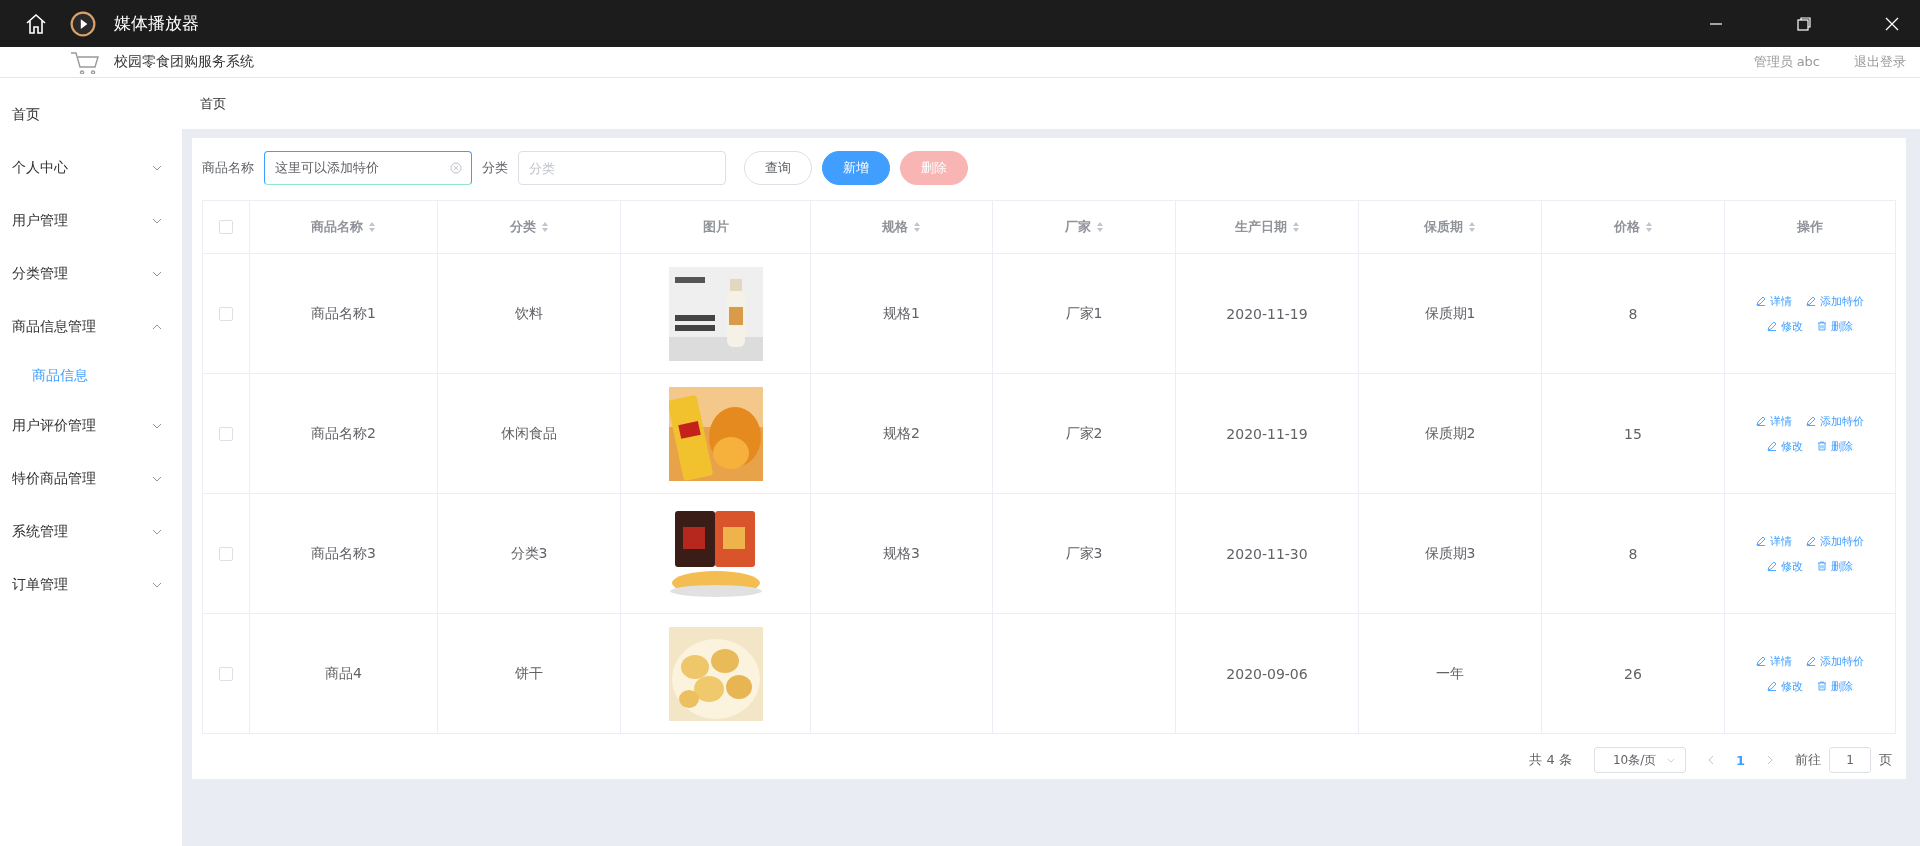  I want to click on vendor-cell: 厂家2, so click(1084, 433).